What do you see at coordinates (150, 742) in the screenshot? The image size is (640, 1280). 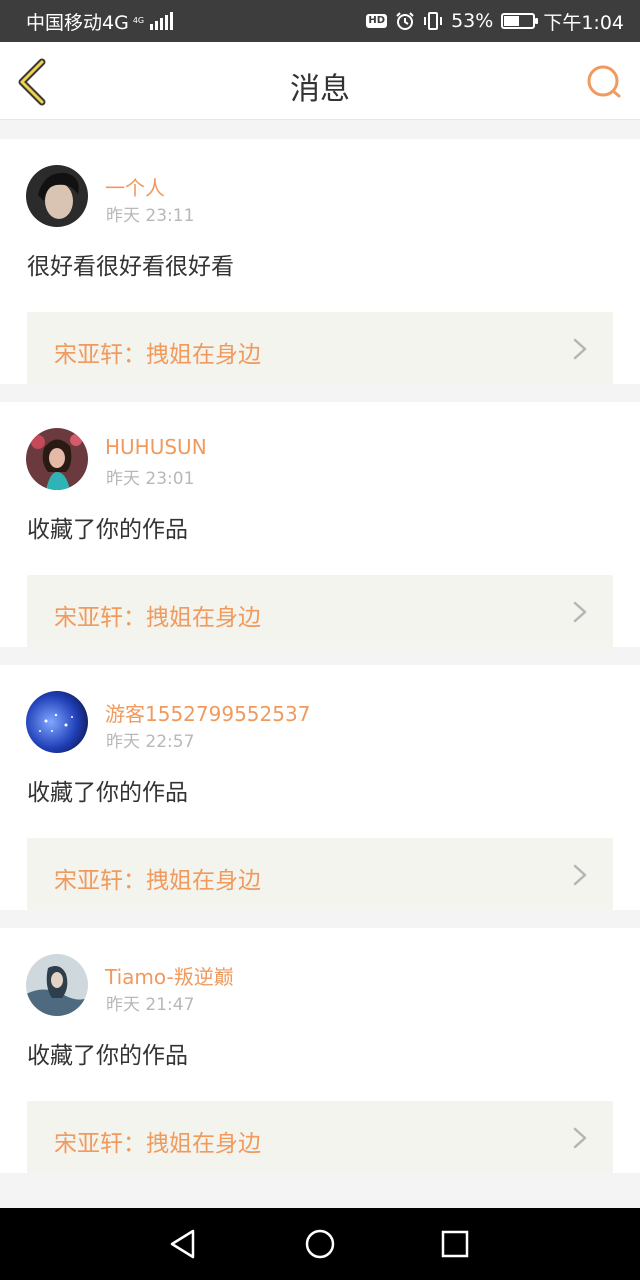 I see `message-time: 昨天 22:57` at bounding box center [150, 742].